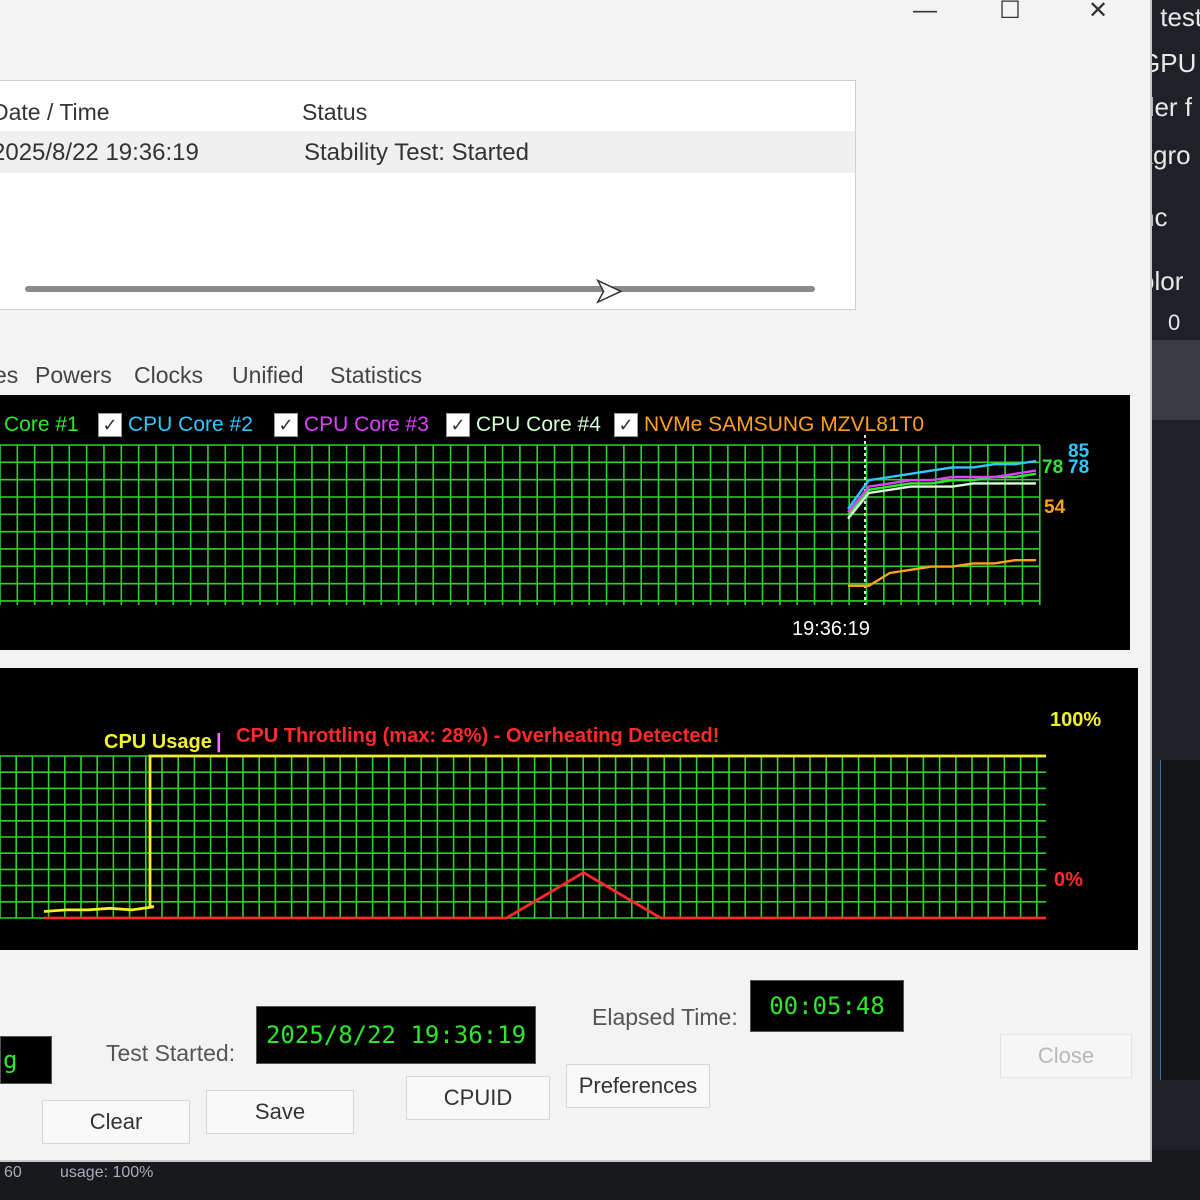 The height and width of the screenshot is (1200, 1200). Describe the element at coordinates (1180, 920) in the screenshot. I see `bg-chart` at that location.